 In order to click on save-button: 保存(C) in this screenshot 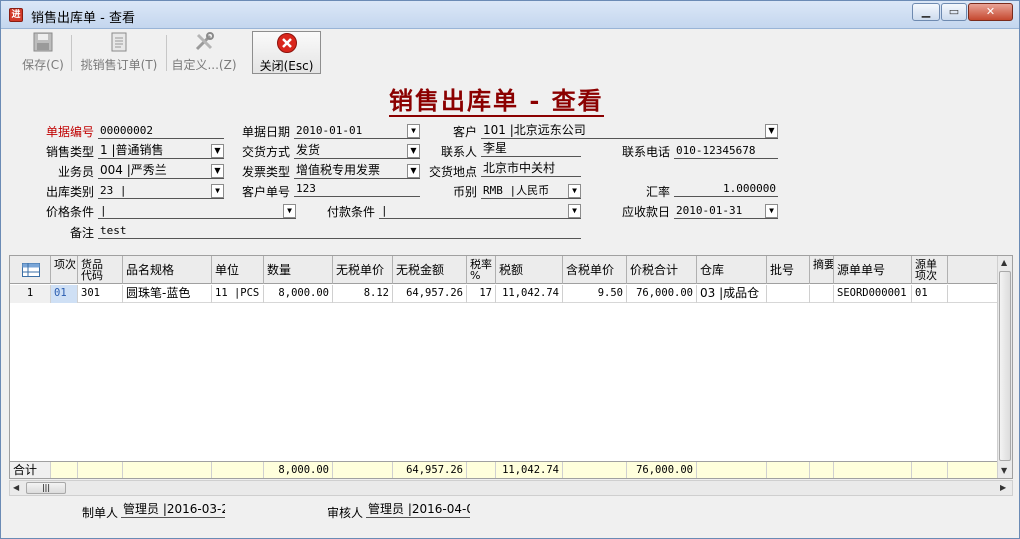, I will do `click(43, 52)`.